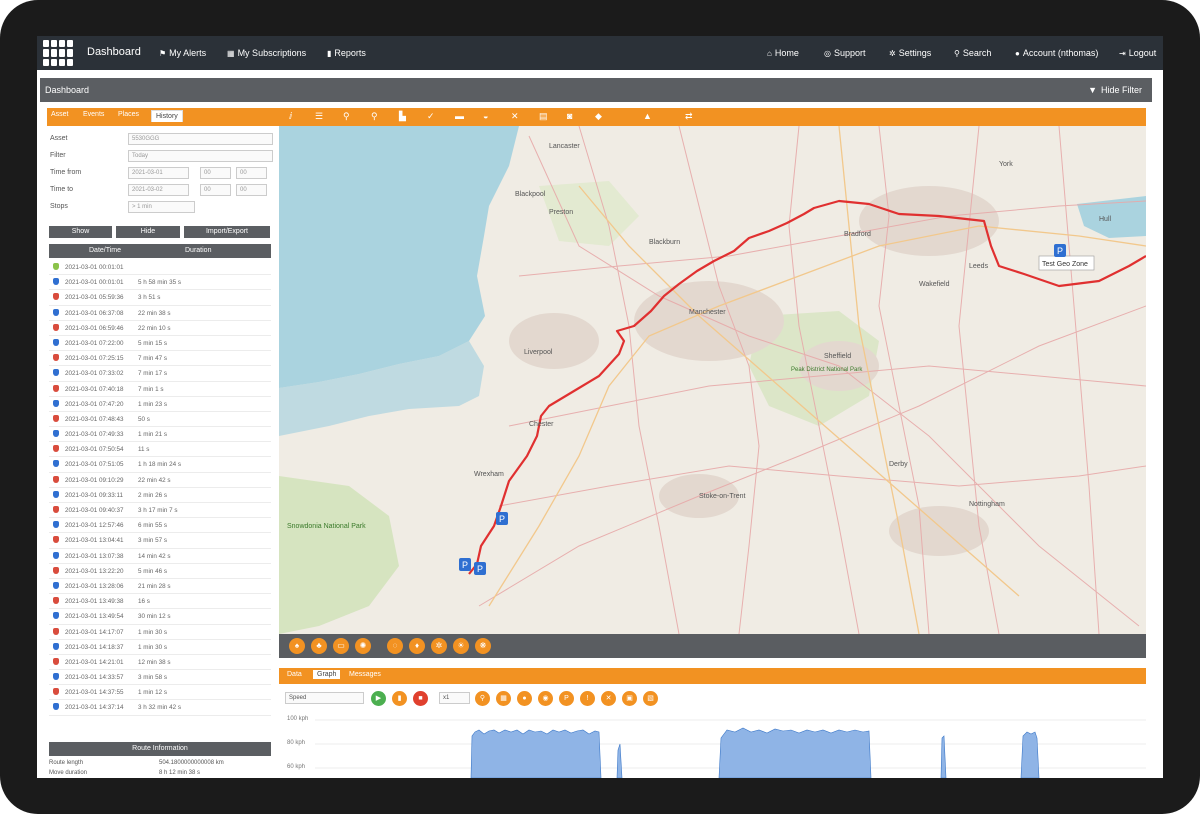  What do you see at coordinates (319, 116) in the screenshot?
I see `sliders-icon: ☰` at bounding box center [319, 116].